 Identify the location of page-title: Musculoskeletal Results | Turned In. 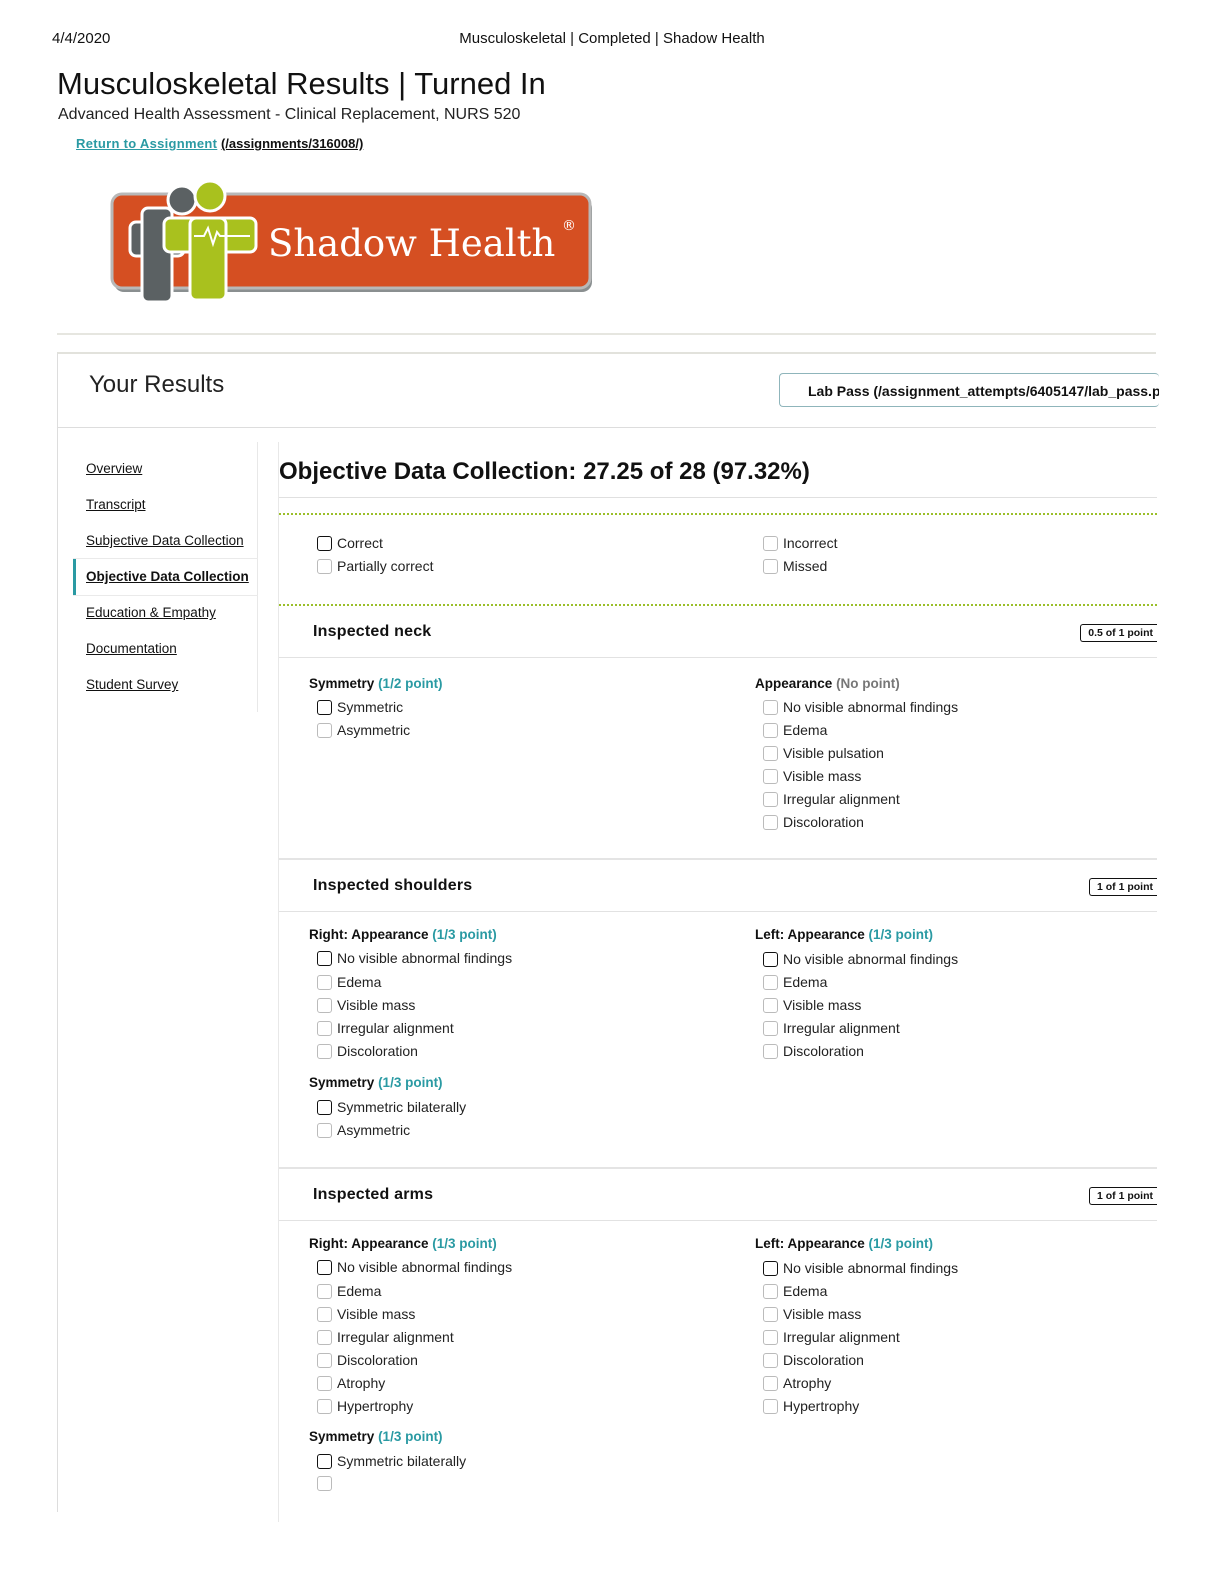
(301, 83).